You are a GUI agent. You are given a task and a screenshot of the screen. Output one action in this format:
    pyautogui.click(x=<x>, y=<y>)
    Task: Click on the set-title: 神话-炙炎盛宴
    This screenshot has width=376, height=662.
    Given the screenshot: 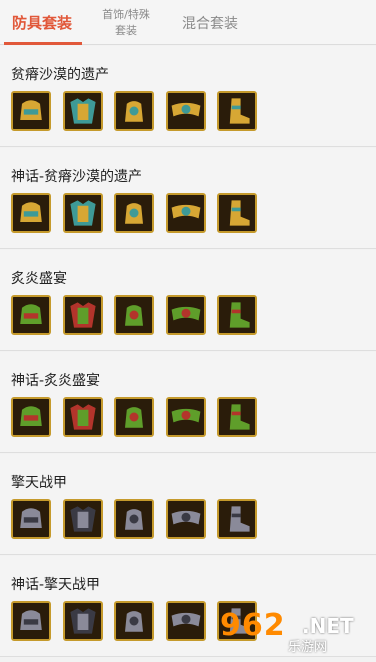 What is the action you would take?
    pyautogui.click(x=56, y=381)
    